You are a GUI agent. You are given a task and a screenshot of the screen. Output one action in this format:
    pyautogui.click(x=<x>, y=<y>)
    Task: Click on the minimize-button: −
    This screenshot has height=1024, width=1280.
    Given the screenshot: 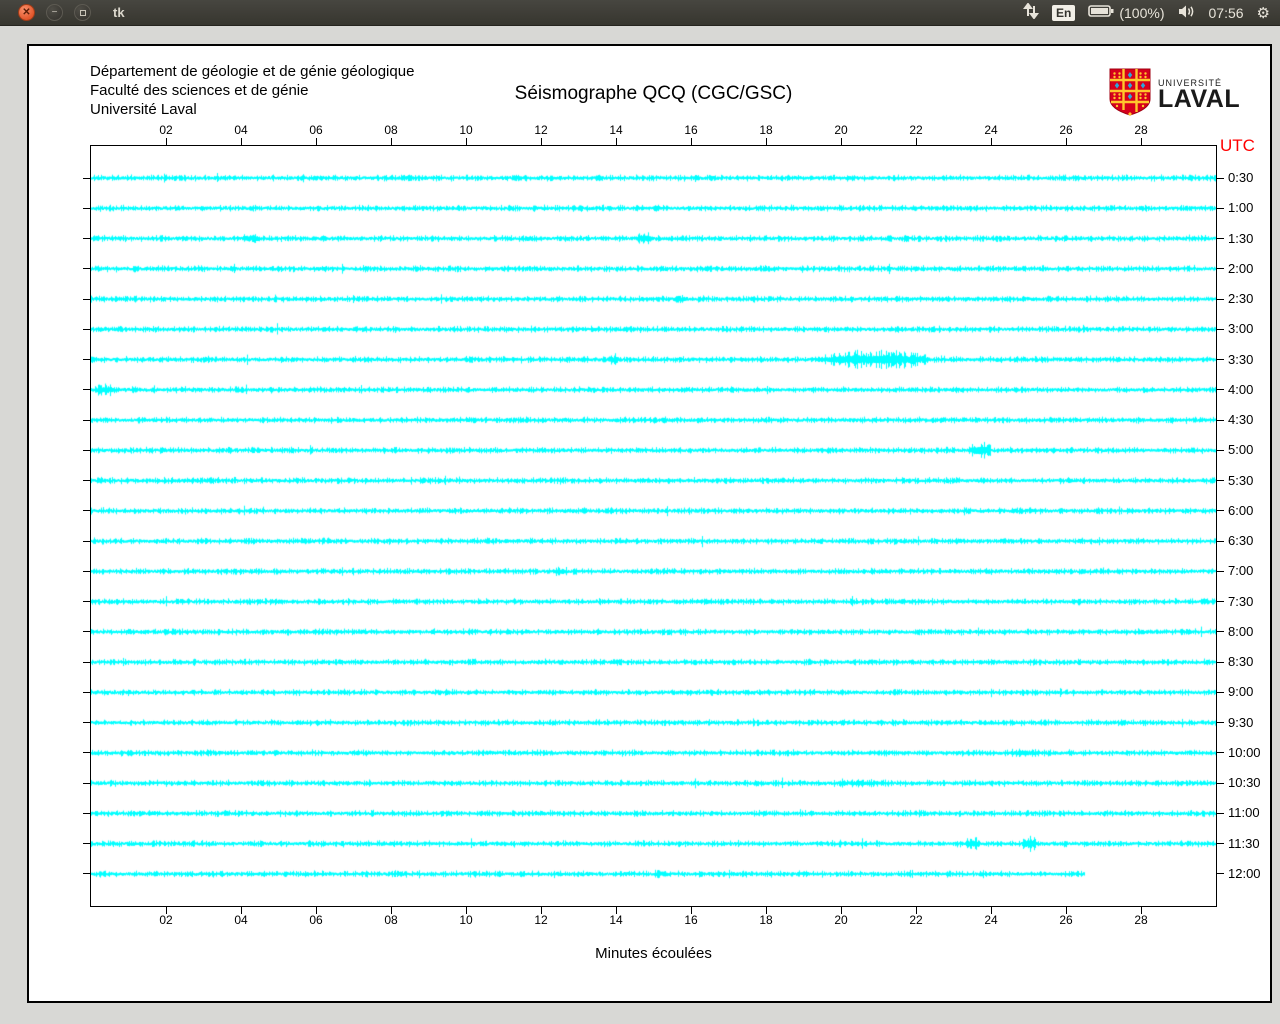 What is the action you would take?
    pyautogui.click(x=54, y=12)
    